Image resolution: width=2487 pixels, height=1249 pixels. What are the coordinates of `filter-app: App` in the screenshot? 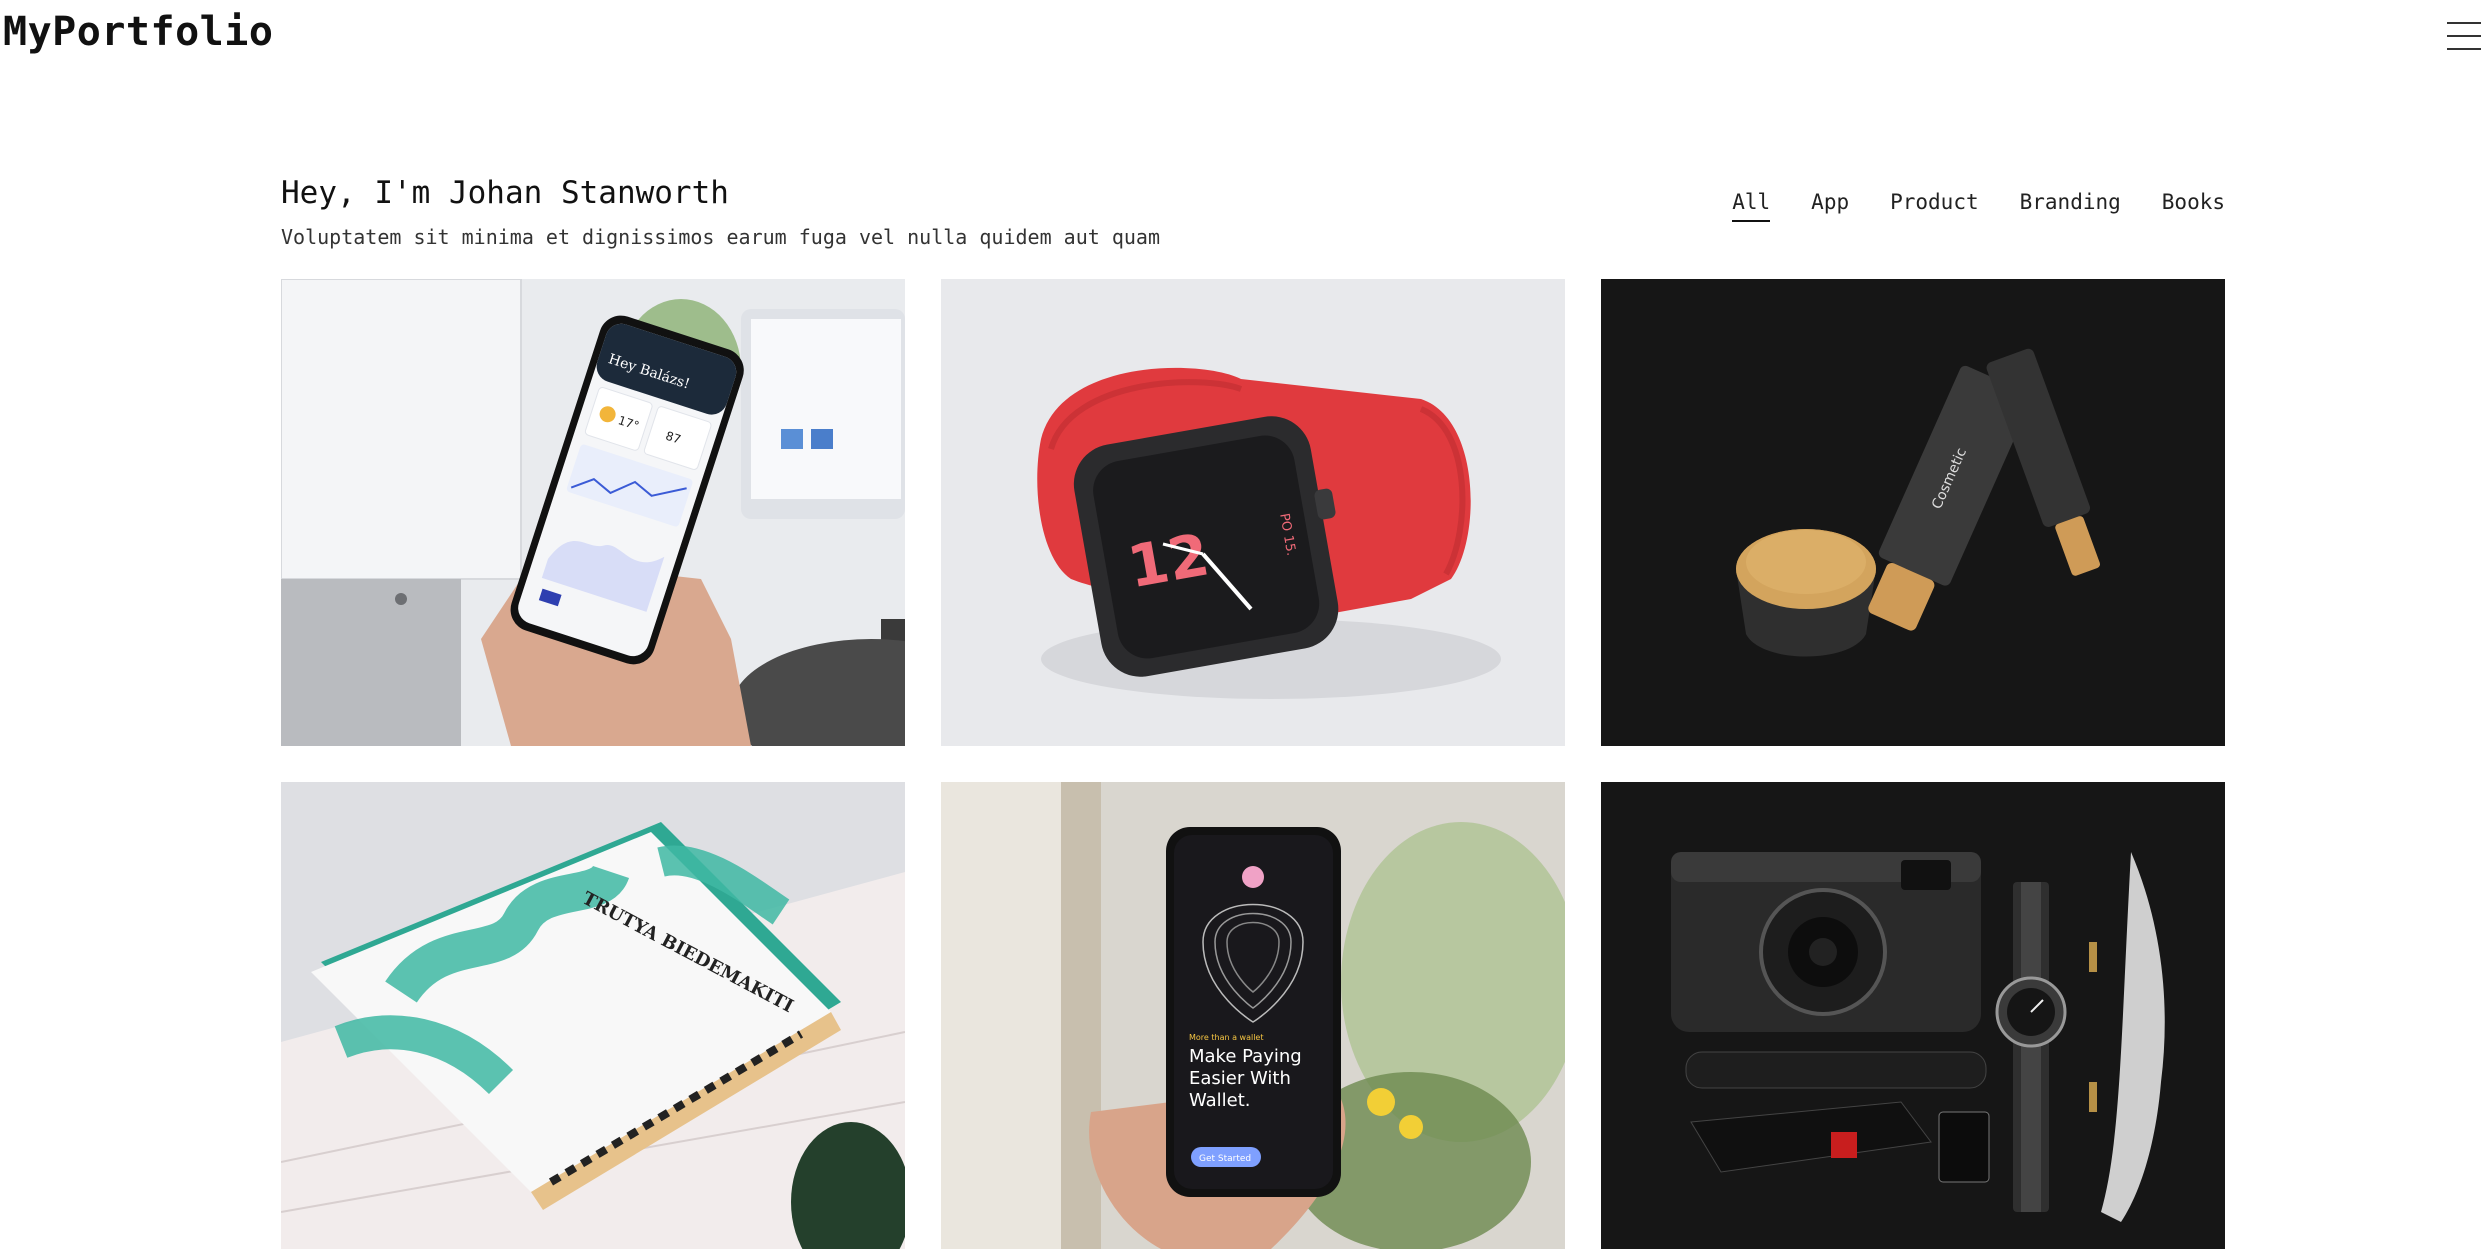 It's located at (1830, 206).